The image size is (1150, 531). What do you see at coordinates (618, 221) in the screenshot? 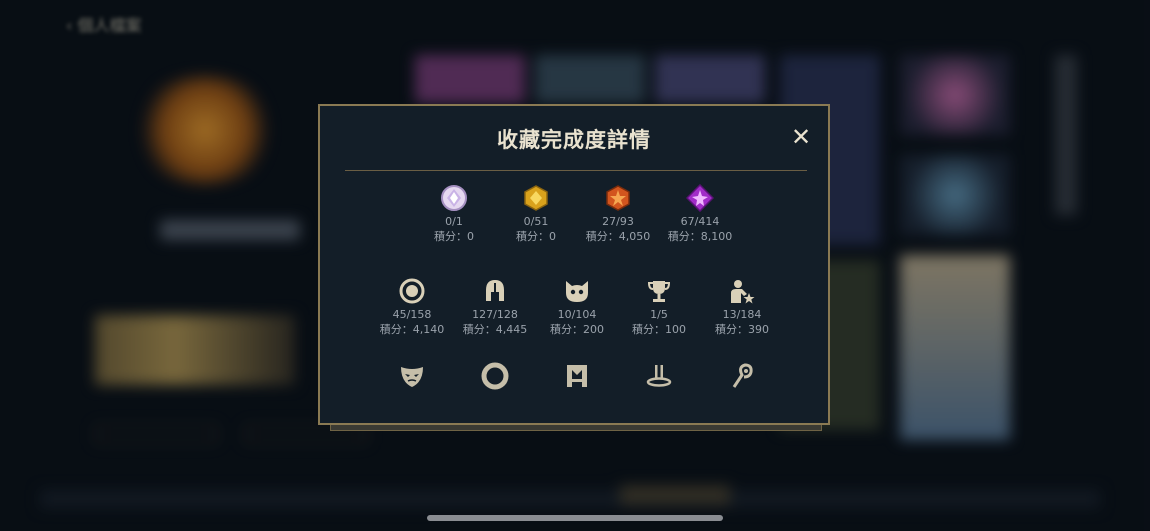
I see `item-count: 27/93` at bounding box center [618, 221].